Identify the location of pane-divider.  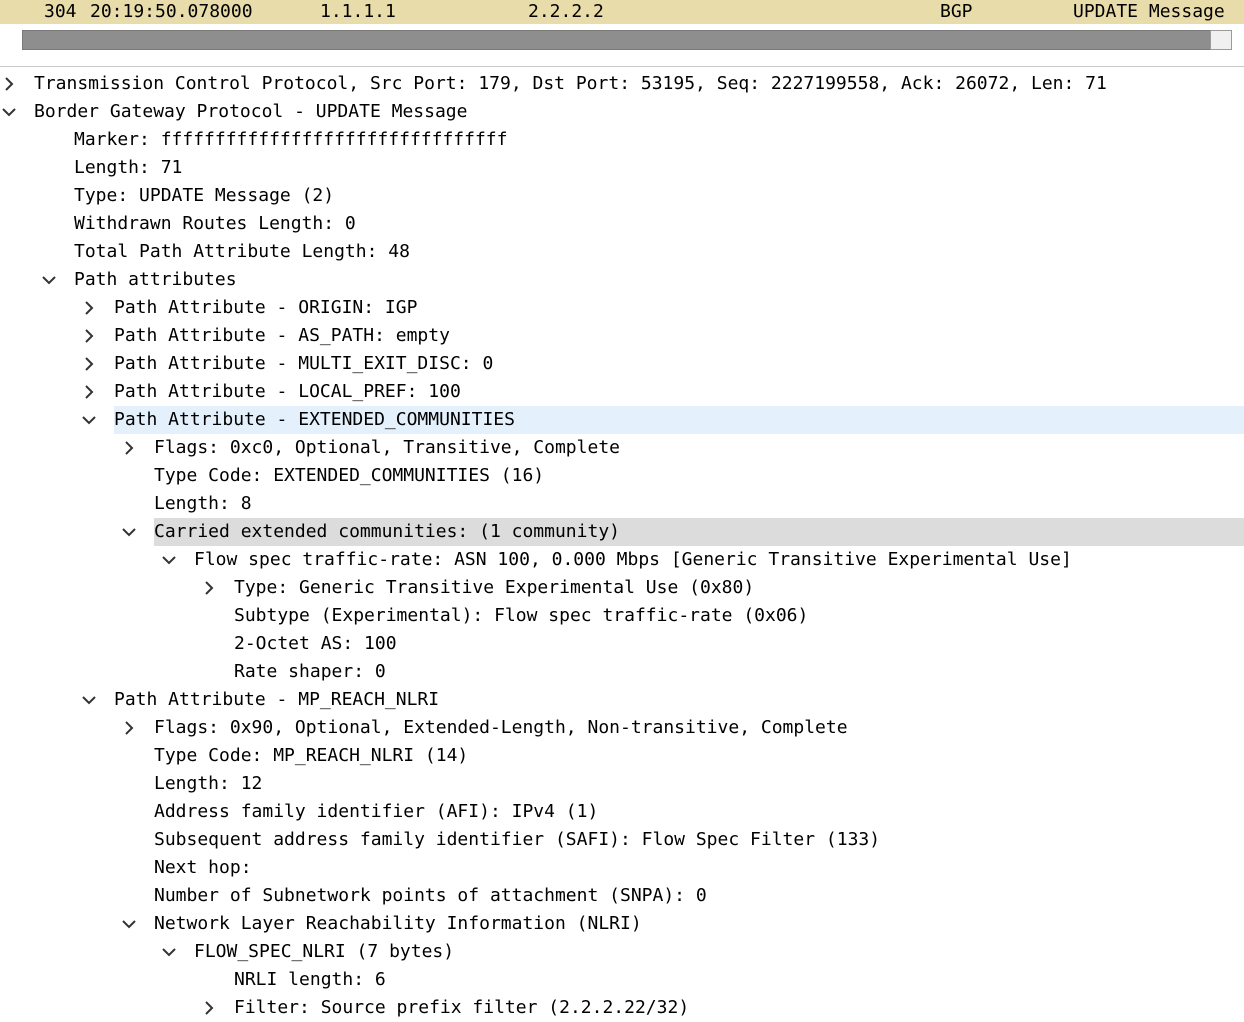
(622, 66).